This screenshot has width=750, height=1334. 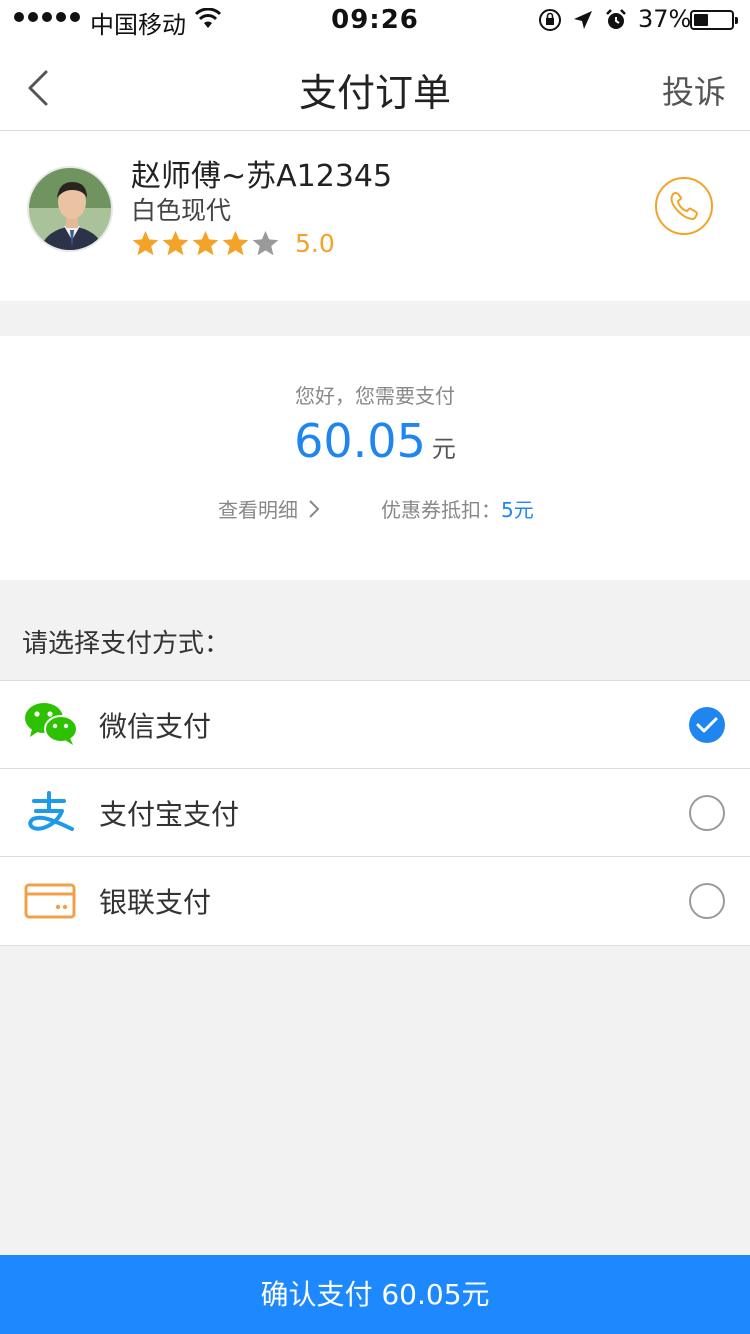 What do you see at coordinates (375, 725) in the screenshot?
I see `payment-method-wechat: 微信支付` at bounding box center [375, 725].